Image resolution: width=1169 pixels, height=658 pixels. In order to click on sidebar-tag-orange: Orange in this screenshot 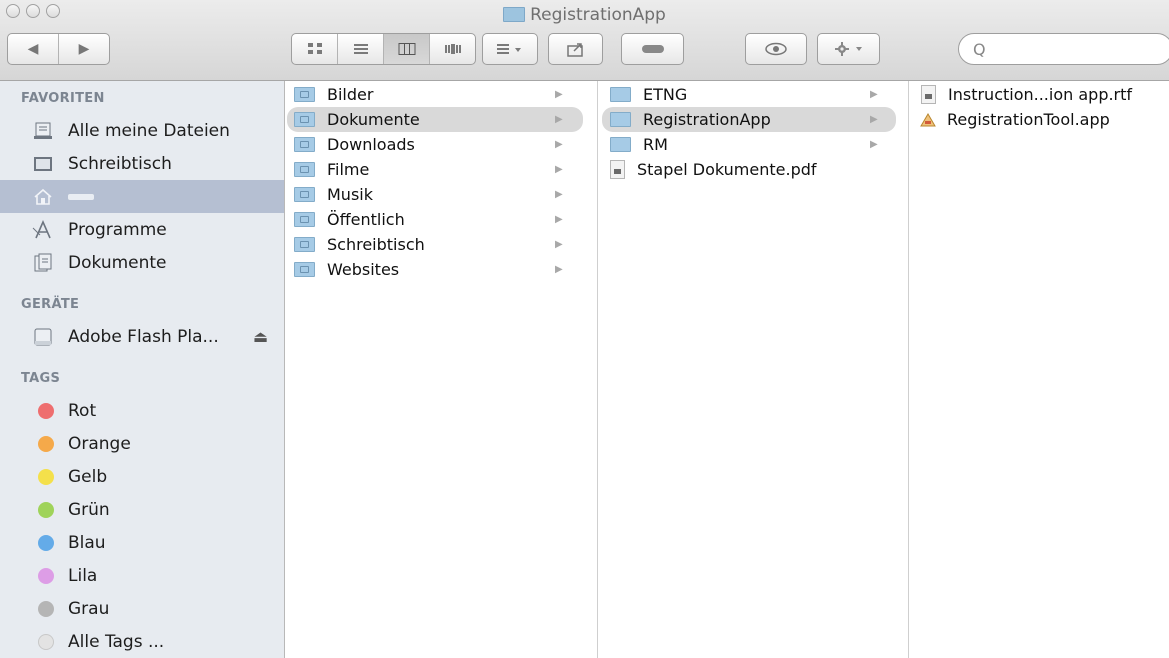, I will do `click(142, 443)`.